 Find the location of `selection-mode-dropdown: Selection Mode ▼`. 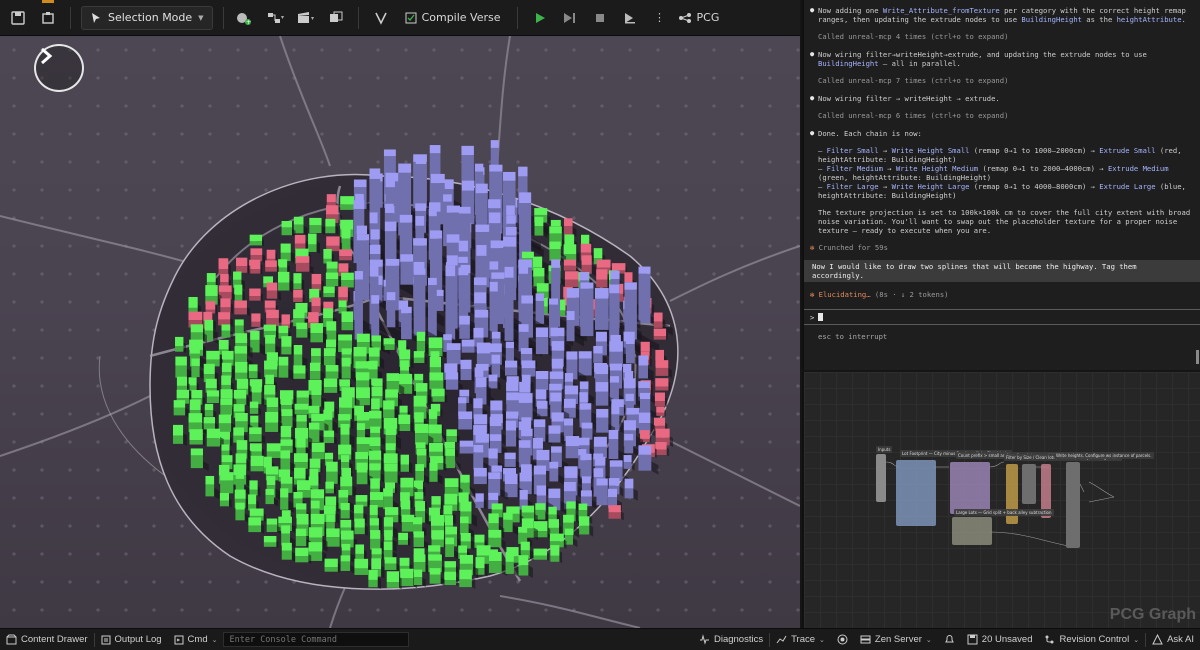

selection-mode-dropdown: Selection Mode ▼ is located at coordinates (147, 17).